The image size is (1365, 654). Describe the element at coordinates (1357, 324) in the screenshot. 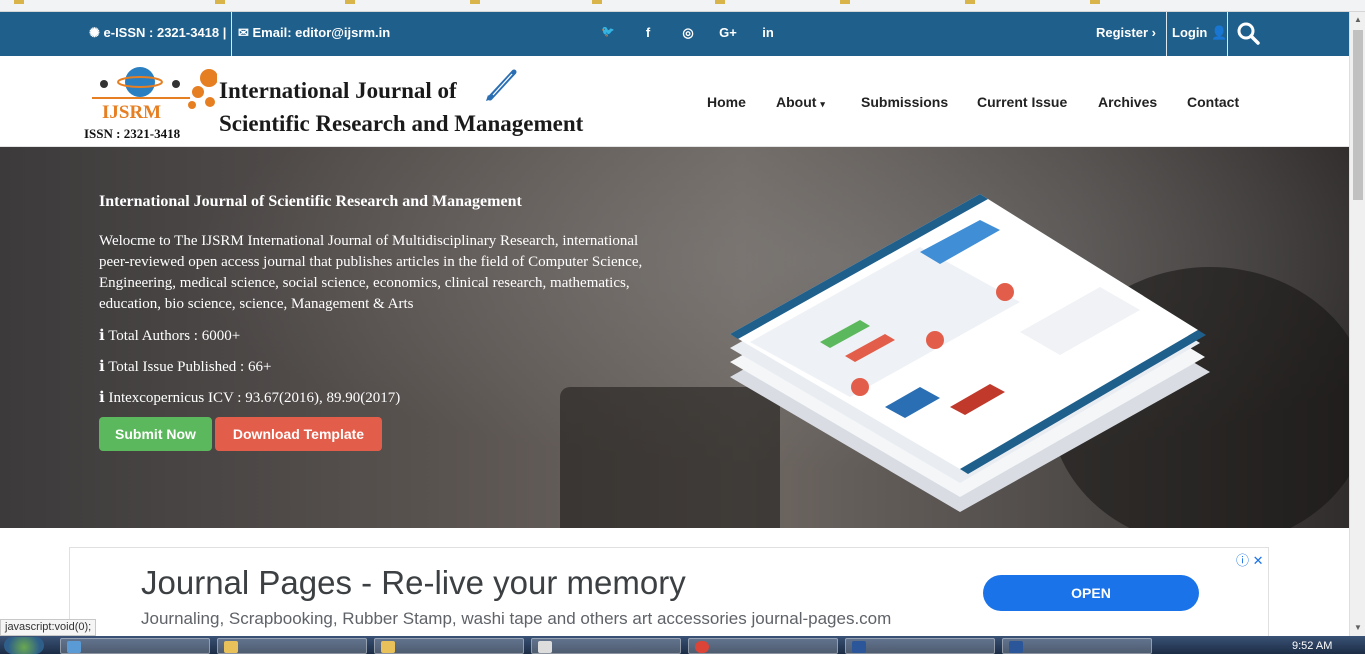

I see `page-scrollbar: ▲ ▼` at that location.